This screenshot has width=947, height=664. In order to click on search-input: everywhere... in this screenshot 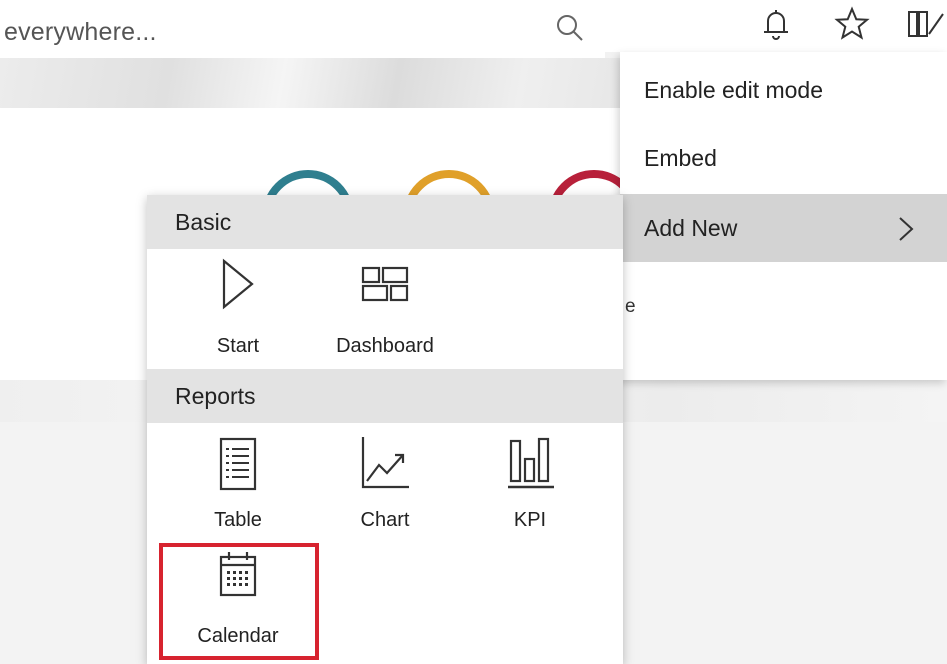, I will do `click(80, 32)`.